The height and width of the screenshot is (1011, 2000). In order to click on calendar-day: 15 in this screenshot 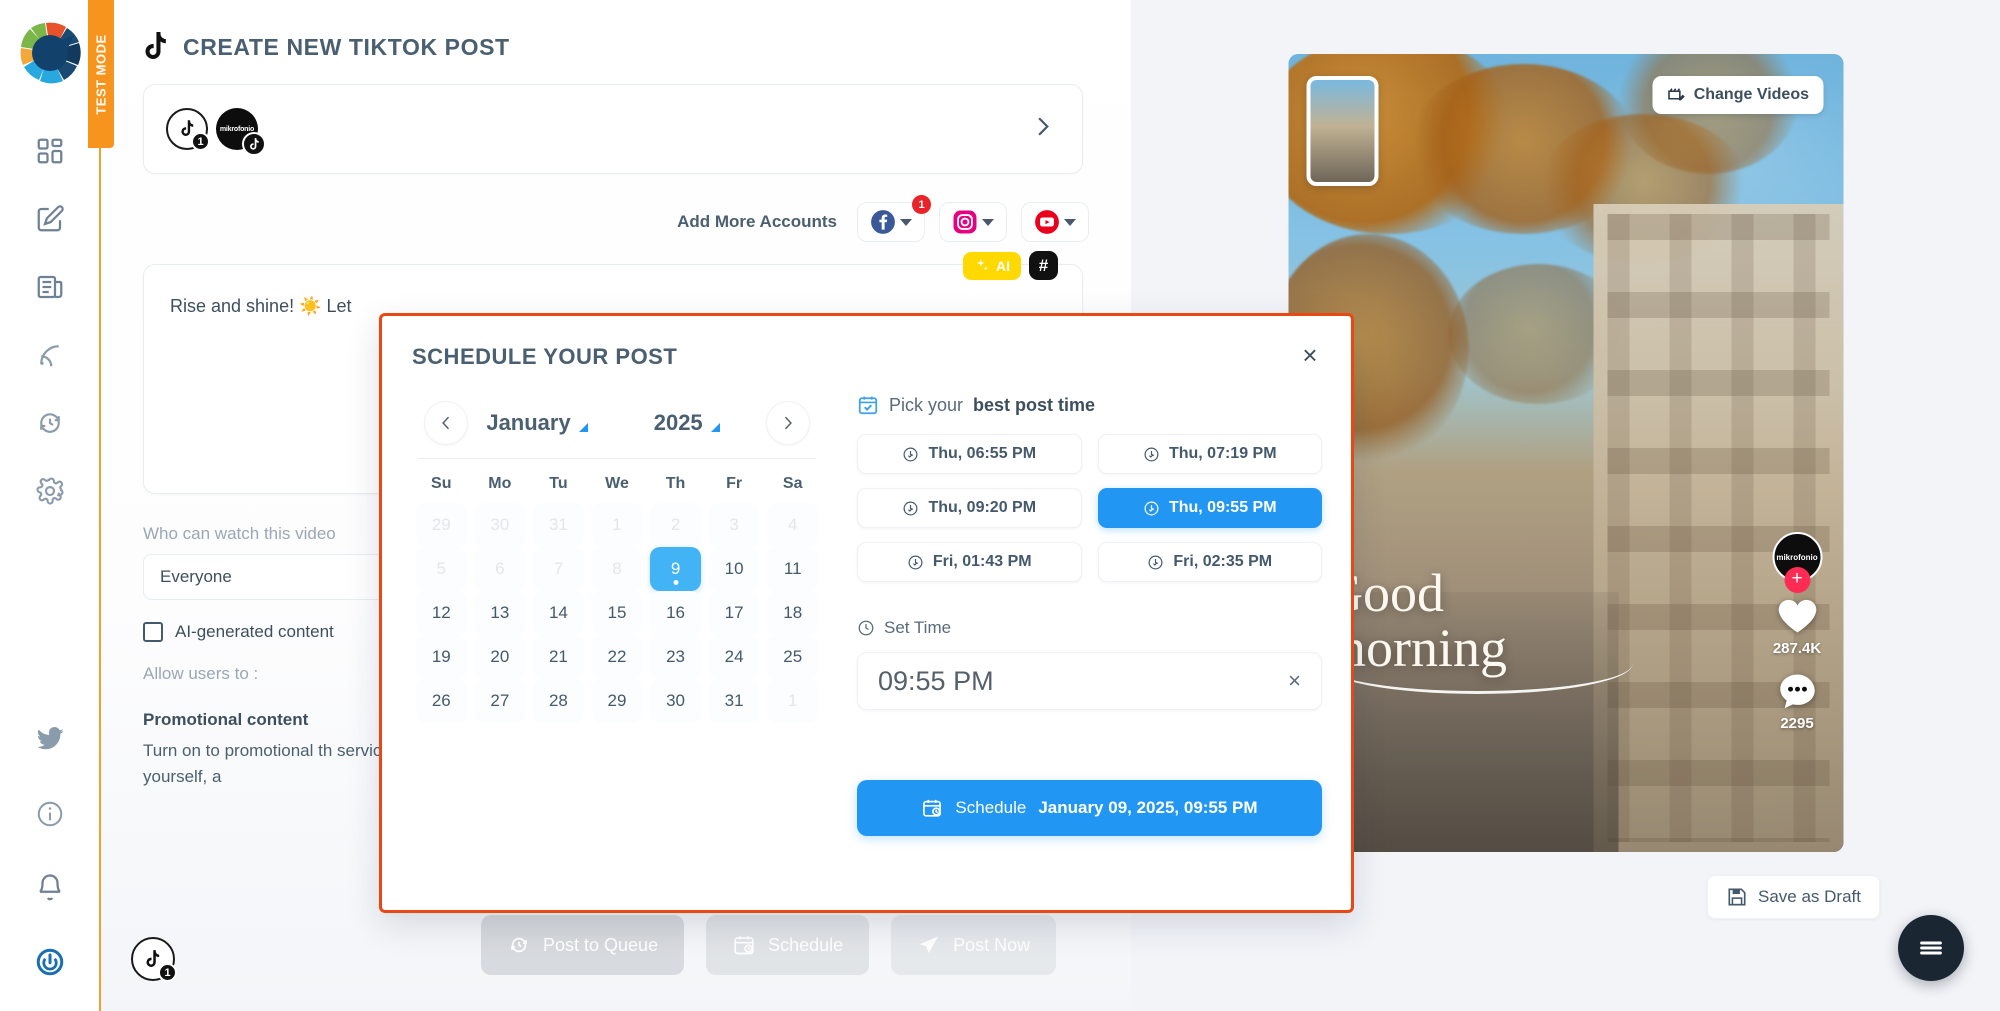, I will do `click(617, 613)`.